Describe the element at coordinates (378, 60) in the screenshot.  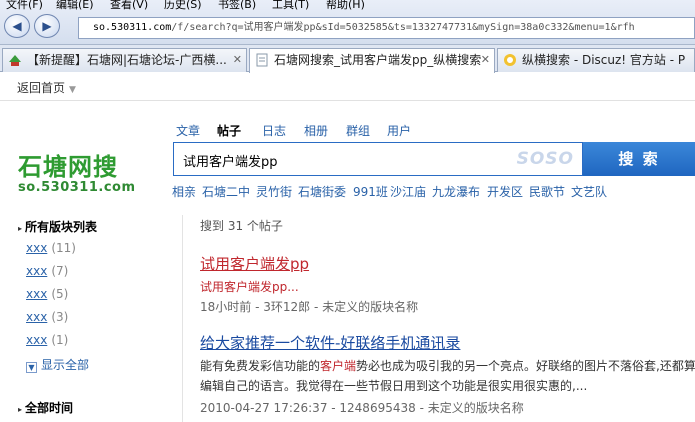
I see `tab-label: 石塘网搜索_试用客户端发pp_纵横搜索` at that location.